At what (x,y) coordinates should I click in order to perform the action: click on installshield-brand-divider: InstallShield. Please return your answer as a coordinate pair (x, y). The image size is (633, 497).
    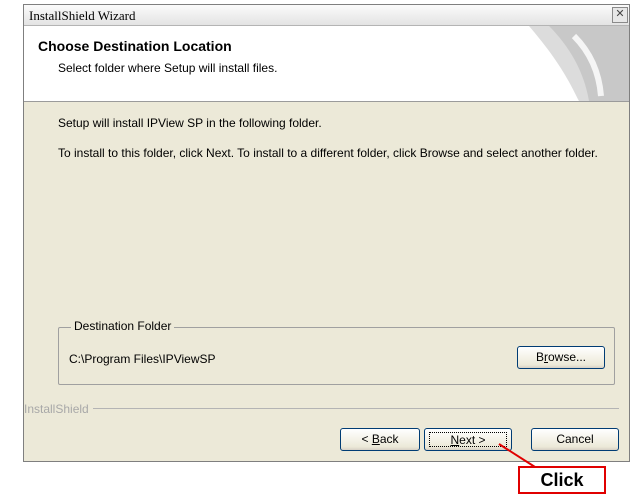
    Looking at the image, I should click on (321, 409).